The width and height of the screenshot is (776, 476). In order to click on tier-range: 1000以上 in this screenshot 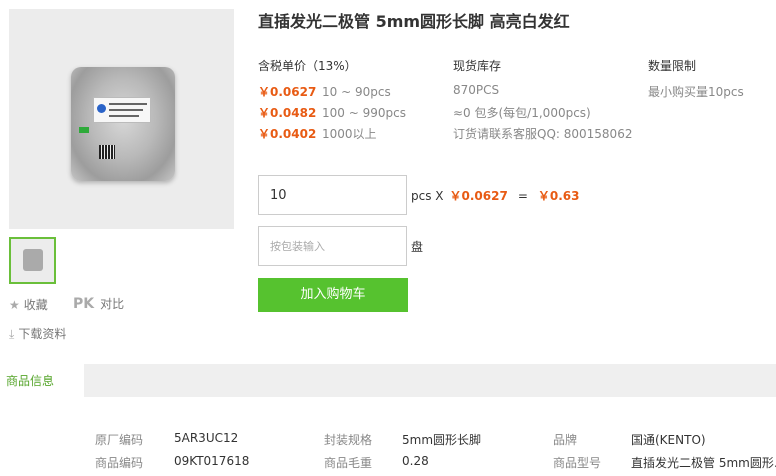, I will do `click(349, 134)`.